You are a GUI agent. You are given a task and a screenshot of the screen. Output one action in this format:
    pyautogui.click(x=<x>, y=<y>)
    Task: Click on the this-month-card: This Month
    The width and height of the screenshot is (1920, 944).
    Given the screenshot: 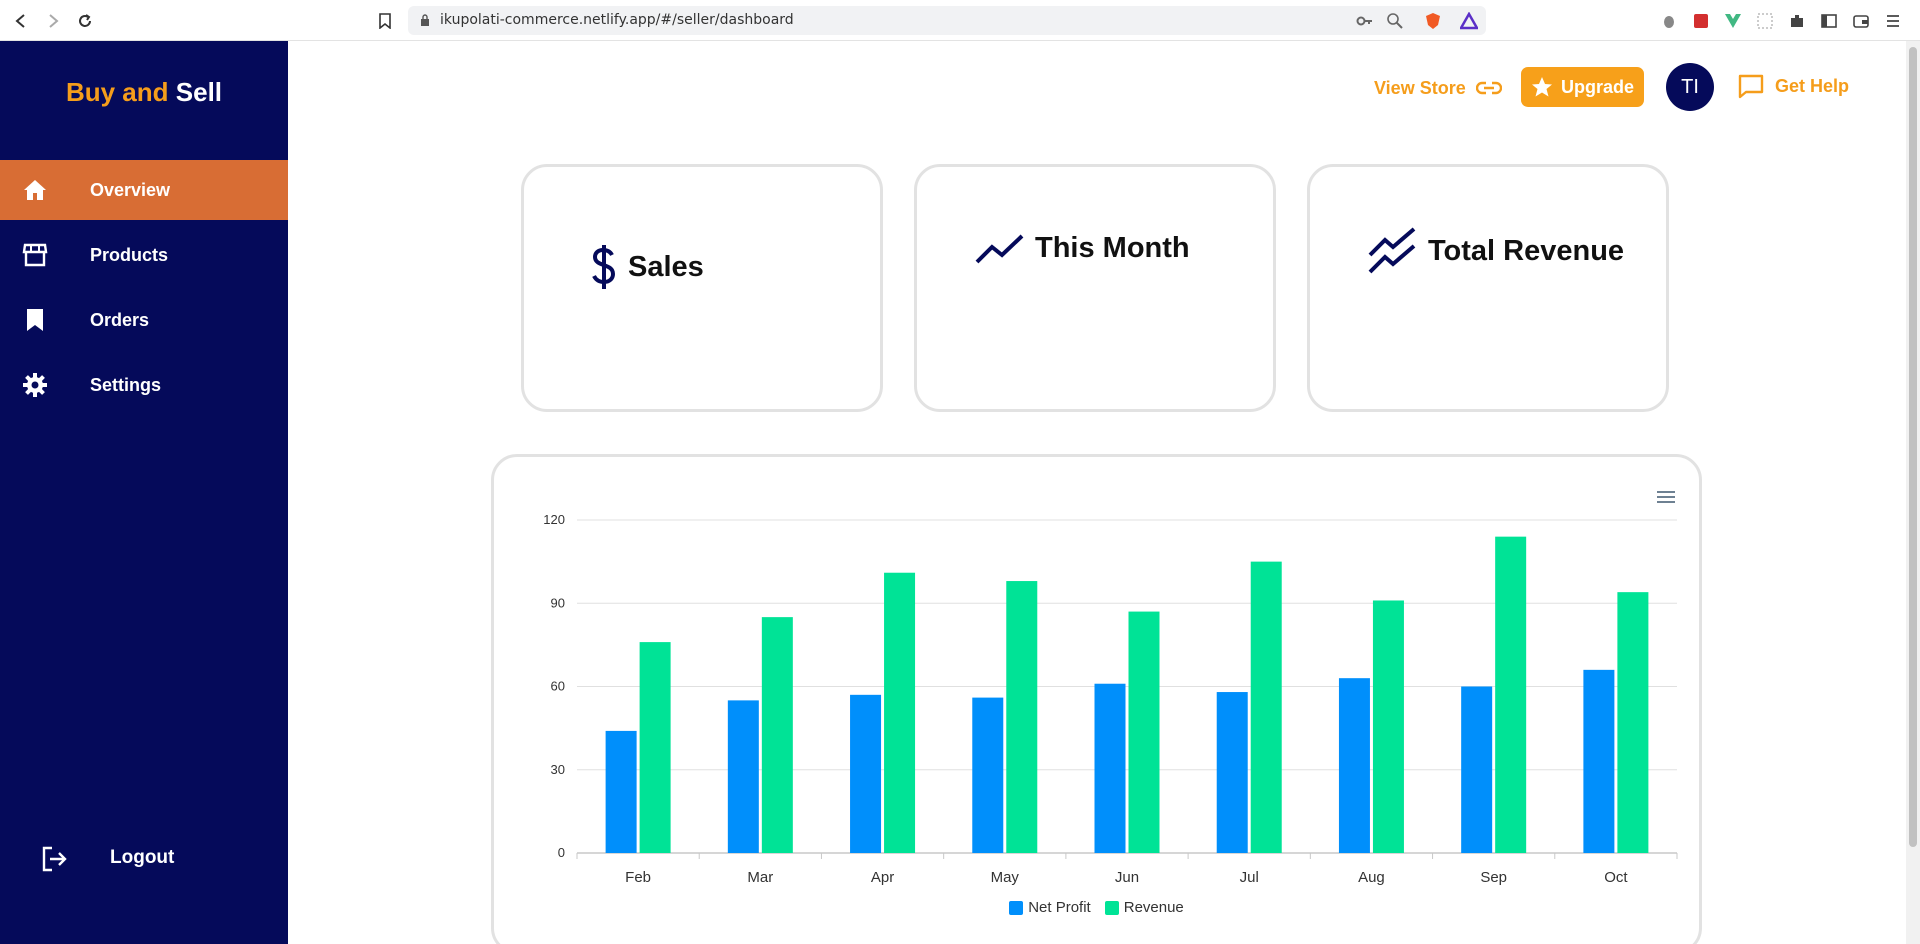 What is the action you would take?
    pyautogui.click(x=1095, y=288)
    